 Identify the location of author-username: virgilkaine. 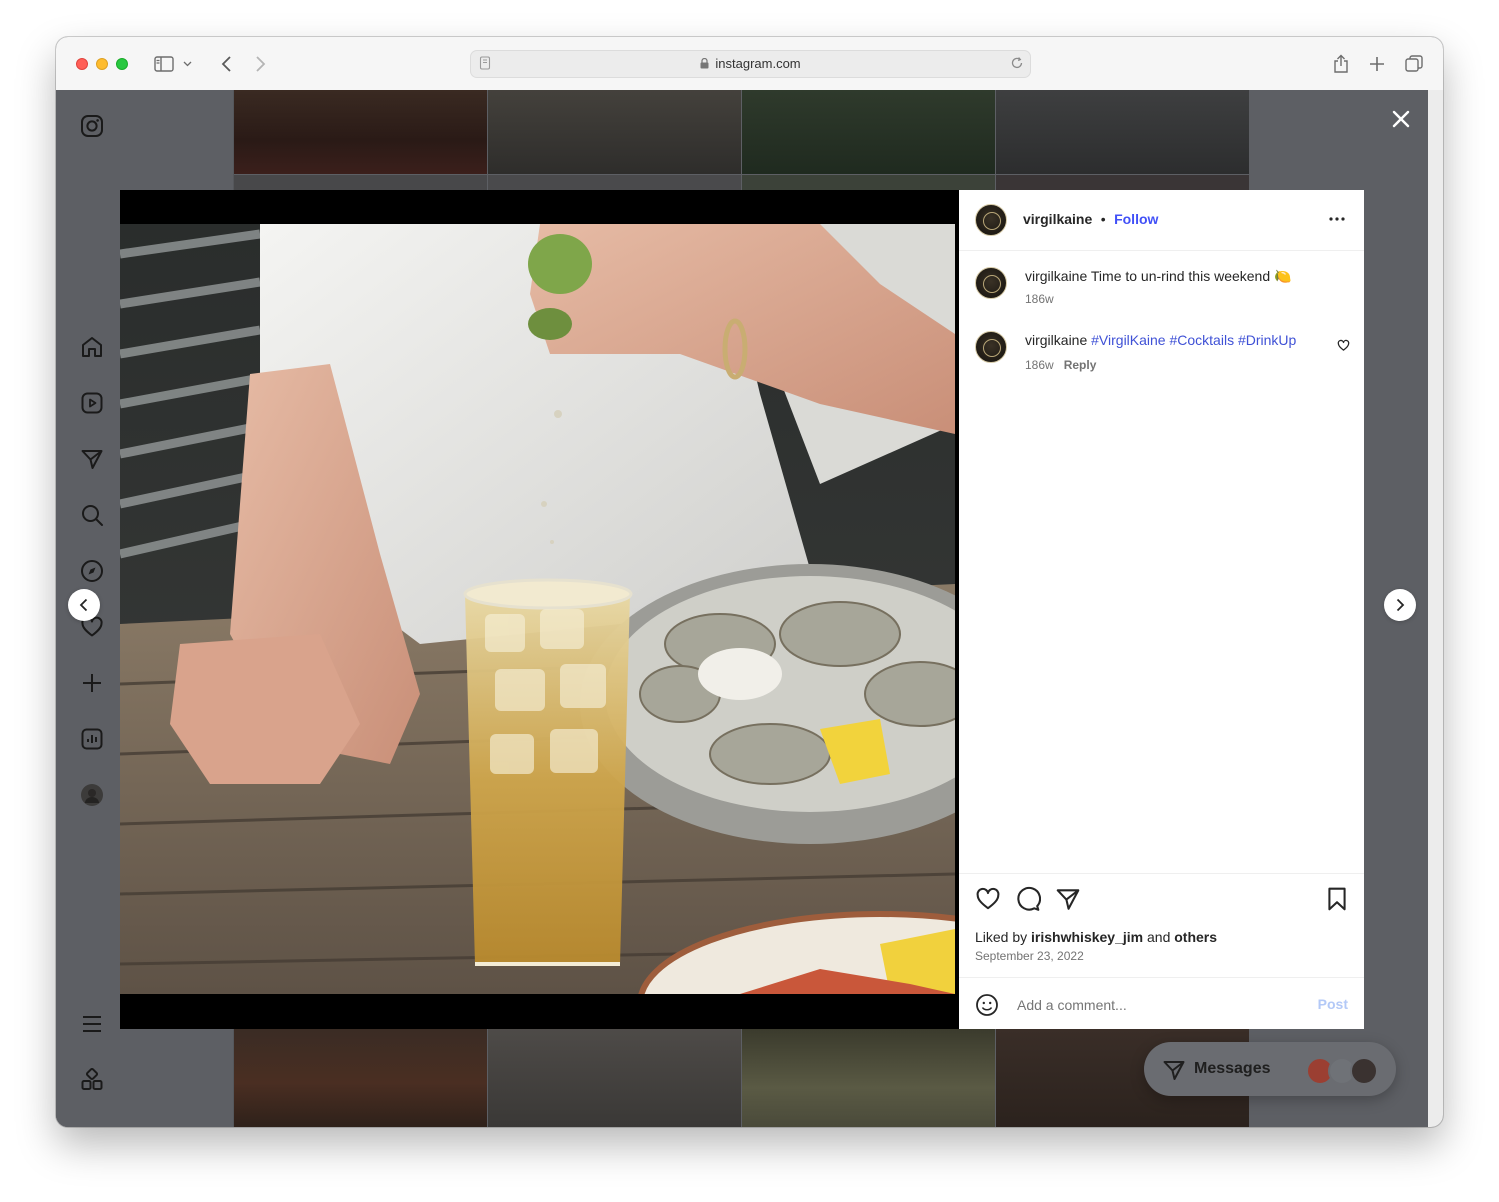
(1057, 219).